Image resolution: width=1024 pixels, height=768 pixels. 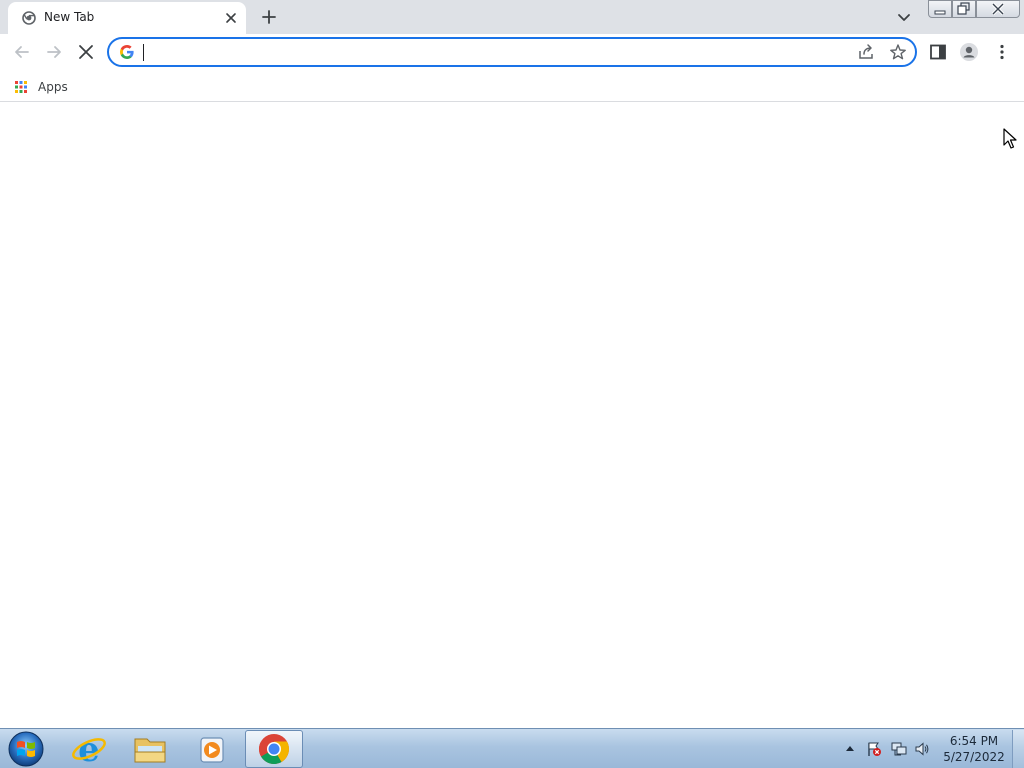 I want to click on address-input, so click(x=491, y=52).